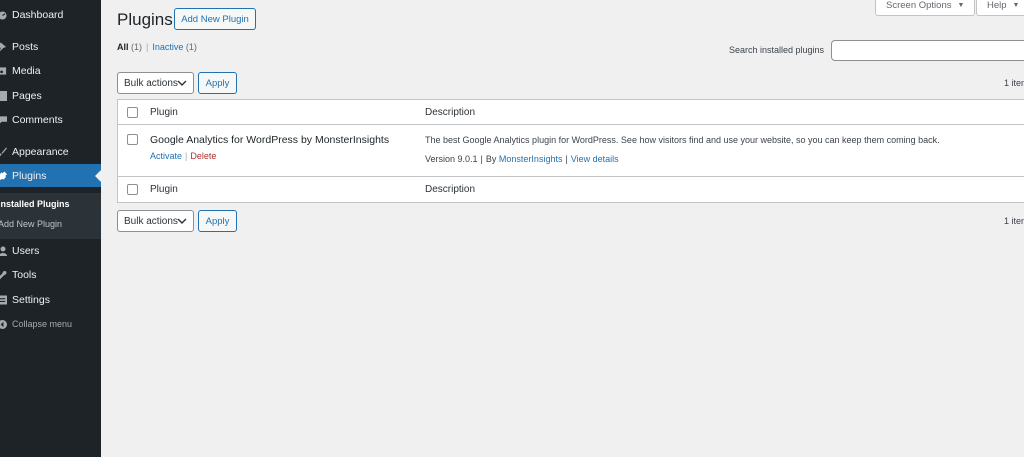 The width and height of the screenshot is (1024, 457). Describe the element at coordinates (26, 71) in the screenshot. I see `sidebar-item-label: Media` at that location.